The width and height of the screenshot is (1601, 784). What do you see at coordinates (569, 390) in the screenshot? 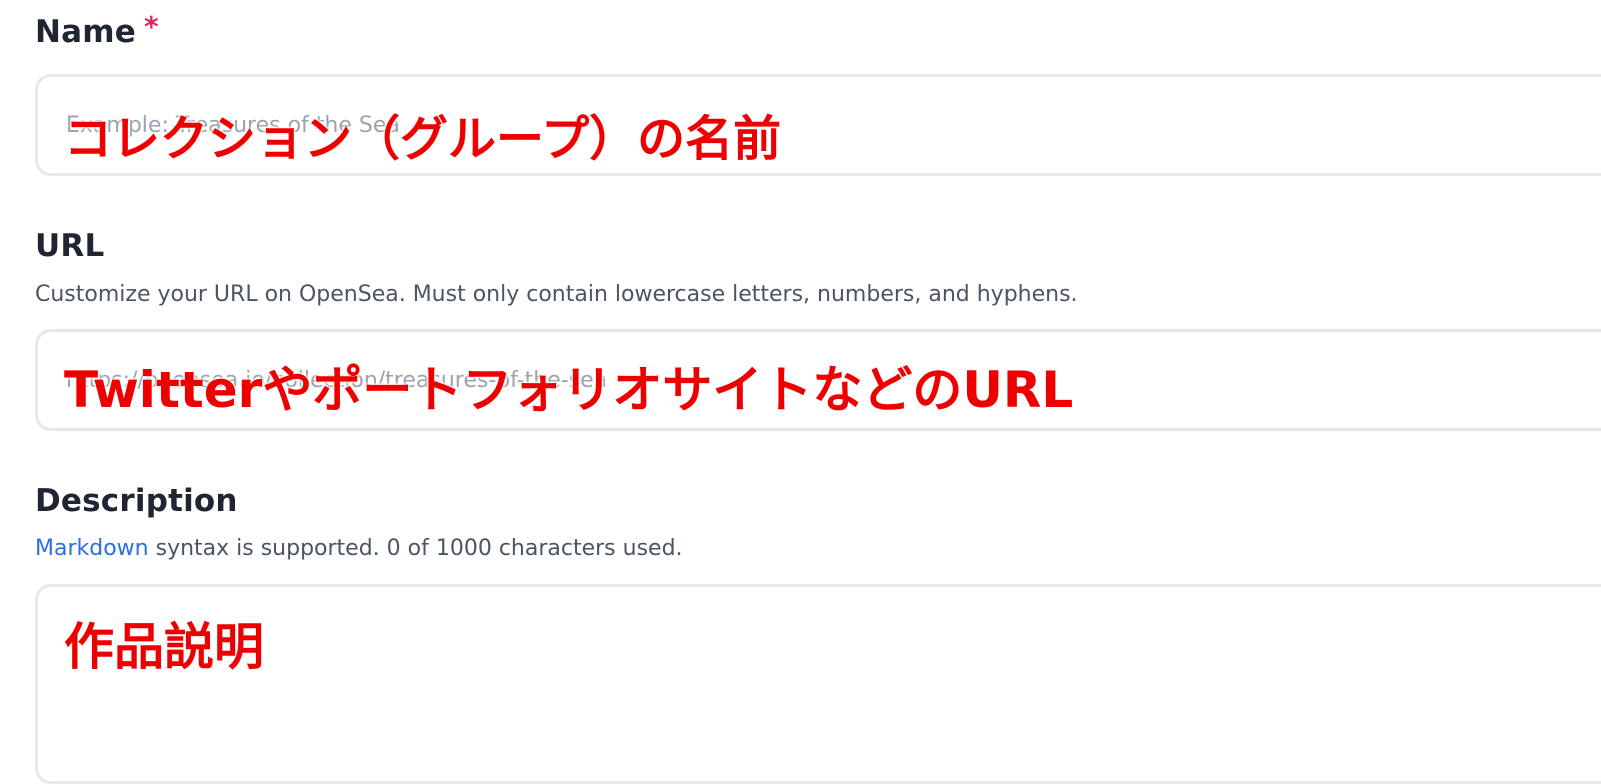
I see `url-annotation: TwitterやポートフォリオサイトなどのURL` at bounding box center [569, 390].